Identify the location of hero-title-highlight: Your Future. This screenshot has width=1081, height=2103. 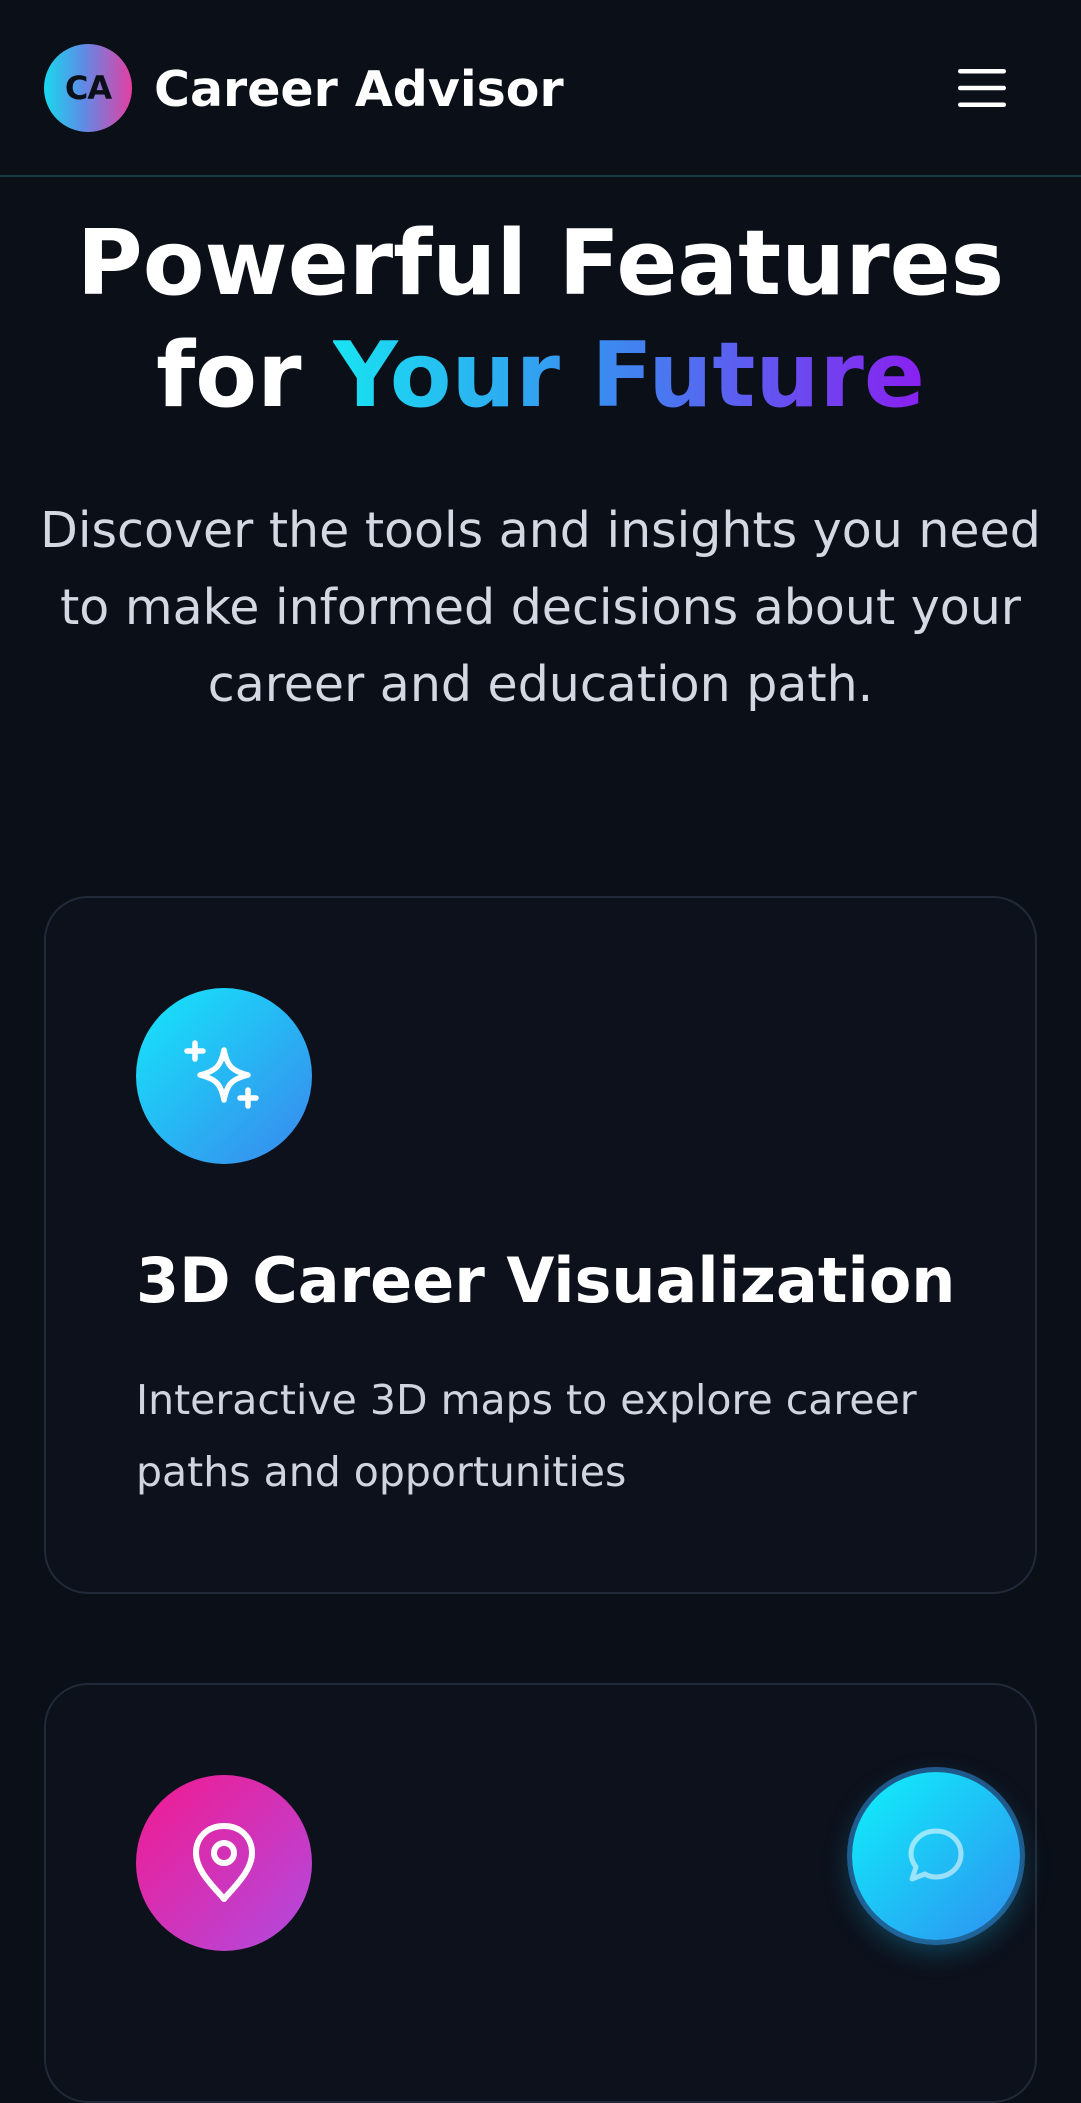
(628, 375).